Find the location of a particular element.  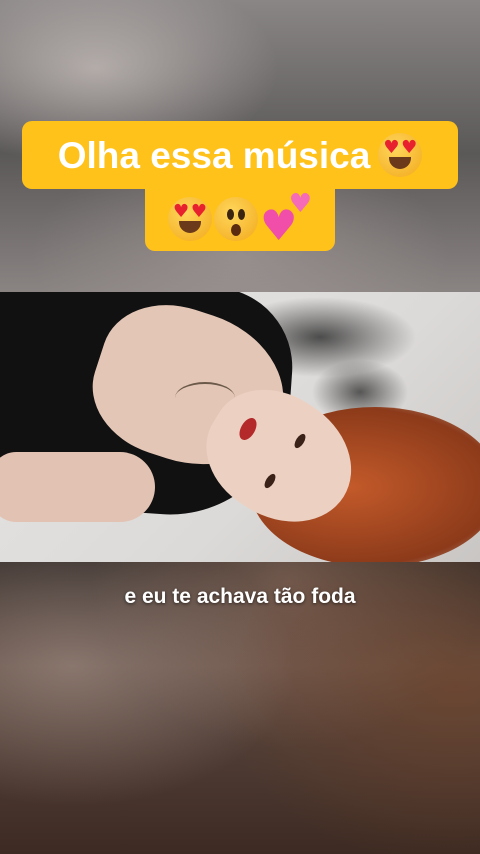

caption-text: Olha essa música is located at coordinates (214, 155).